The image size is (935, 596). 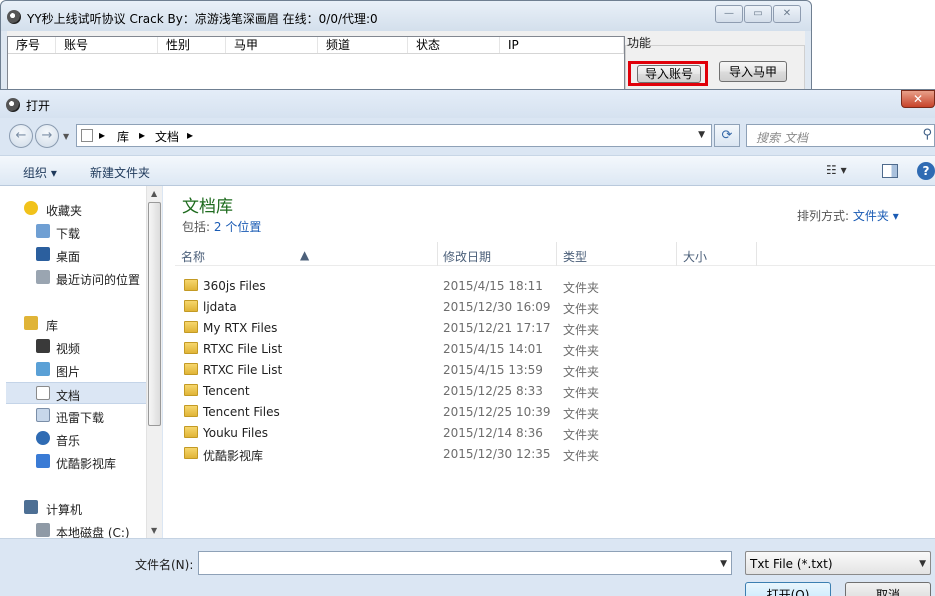 I want to click on file-row: RTXC File List 2015/4/15 13:59 文件夹, so click(x=400, y=369).